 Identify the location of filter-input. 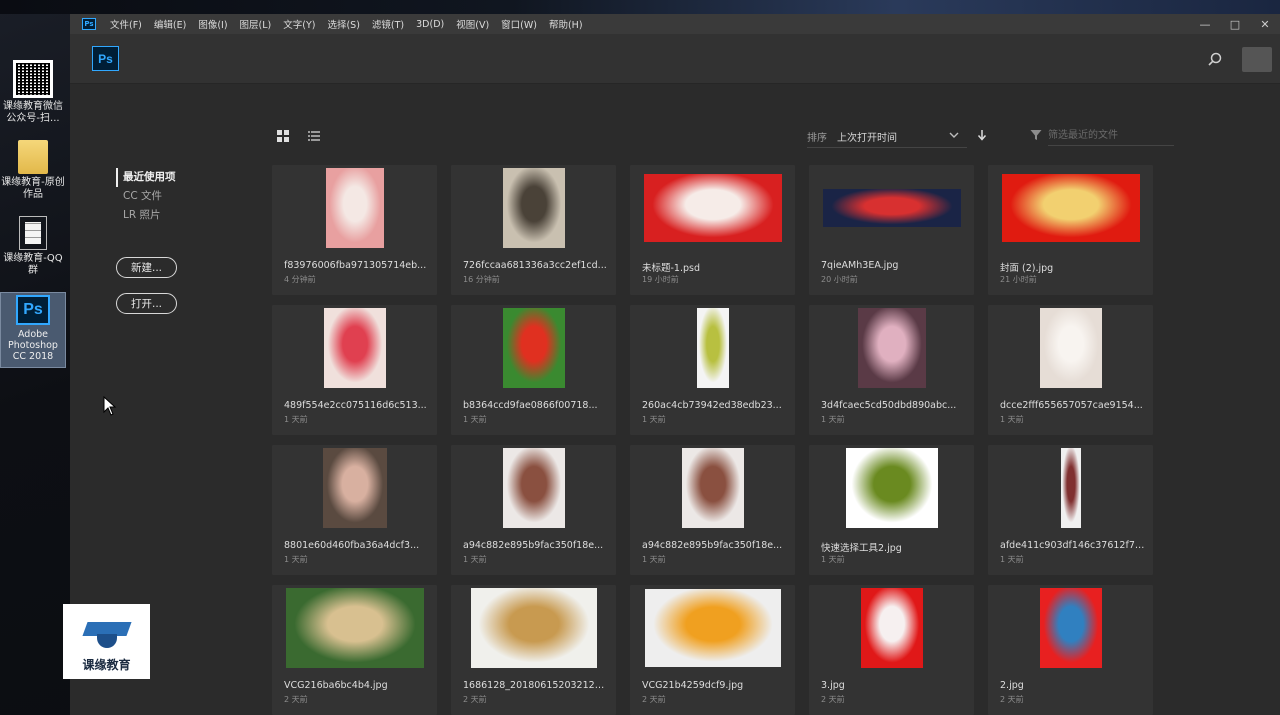
(1111, 136).